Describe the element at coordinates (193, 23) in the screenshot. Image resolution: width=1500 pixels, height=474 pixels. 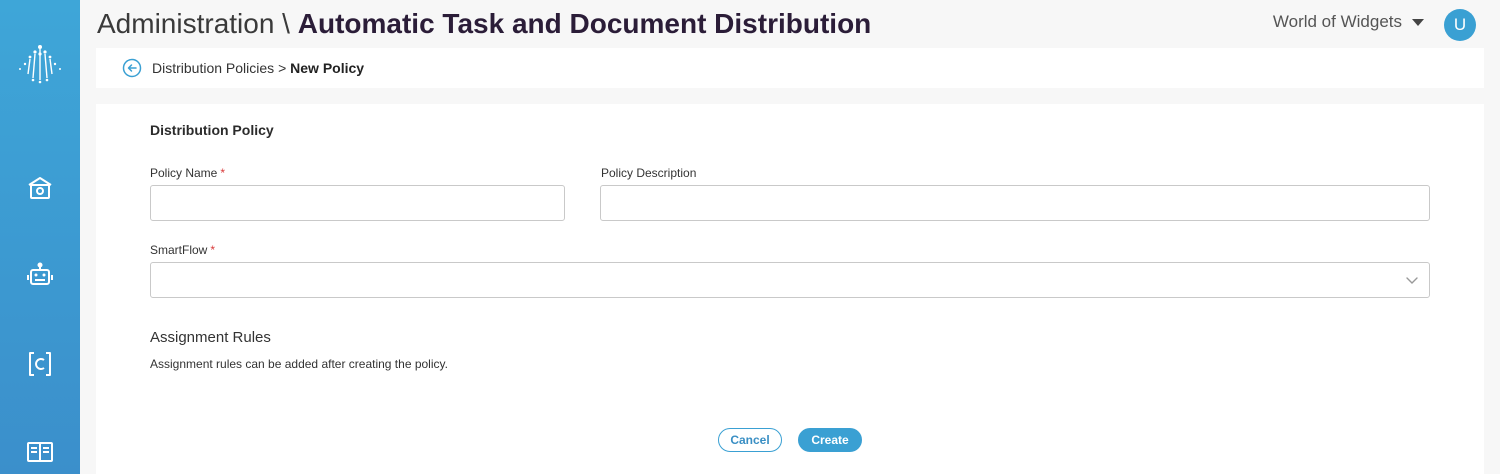
I see `page-title-prefix: Administration \` at that location.